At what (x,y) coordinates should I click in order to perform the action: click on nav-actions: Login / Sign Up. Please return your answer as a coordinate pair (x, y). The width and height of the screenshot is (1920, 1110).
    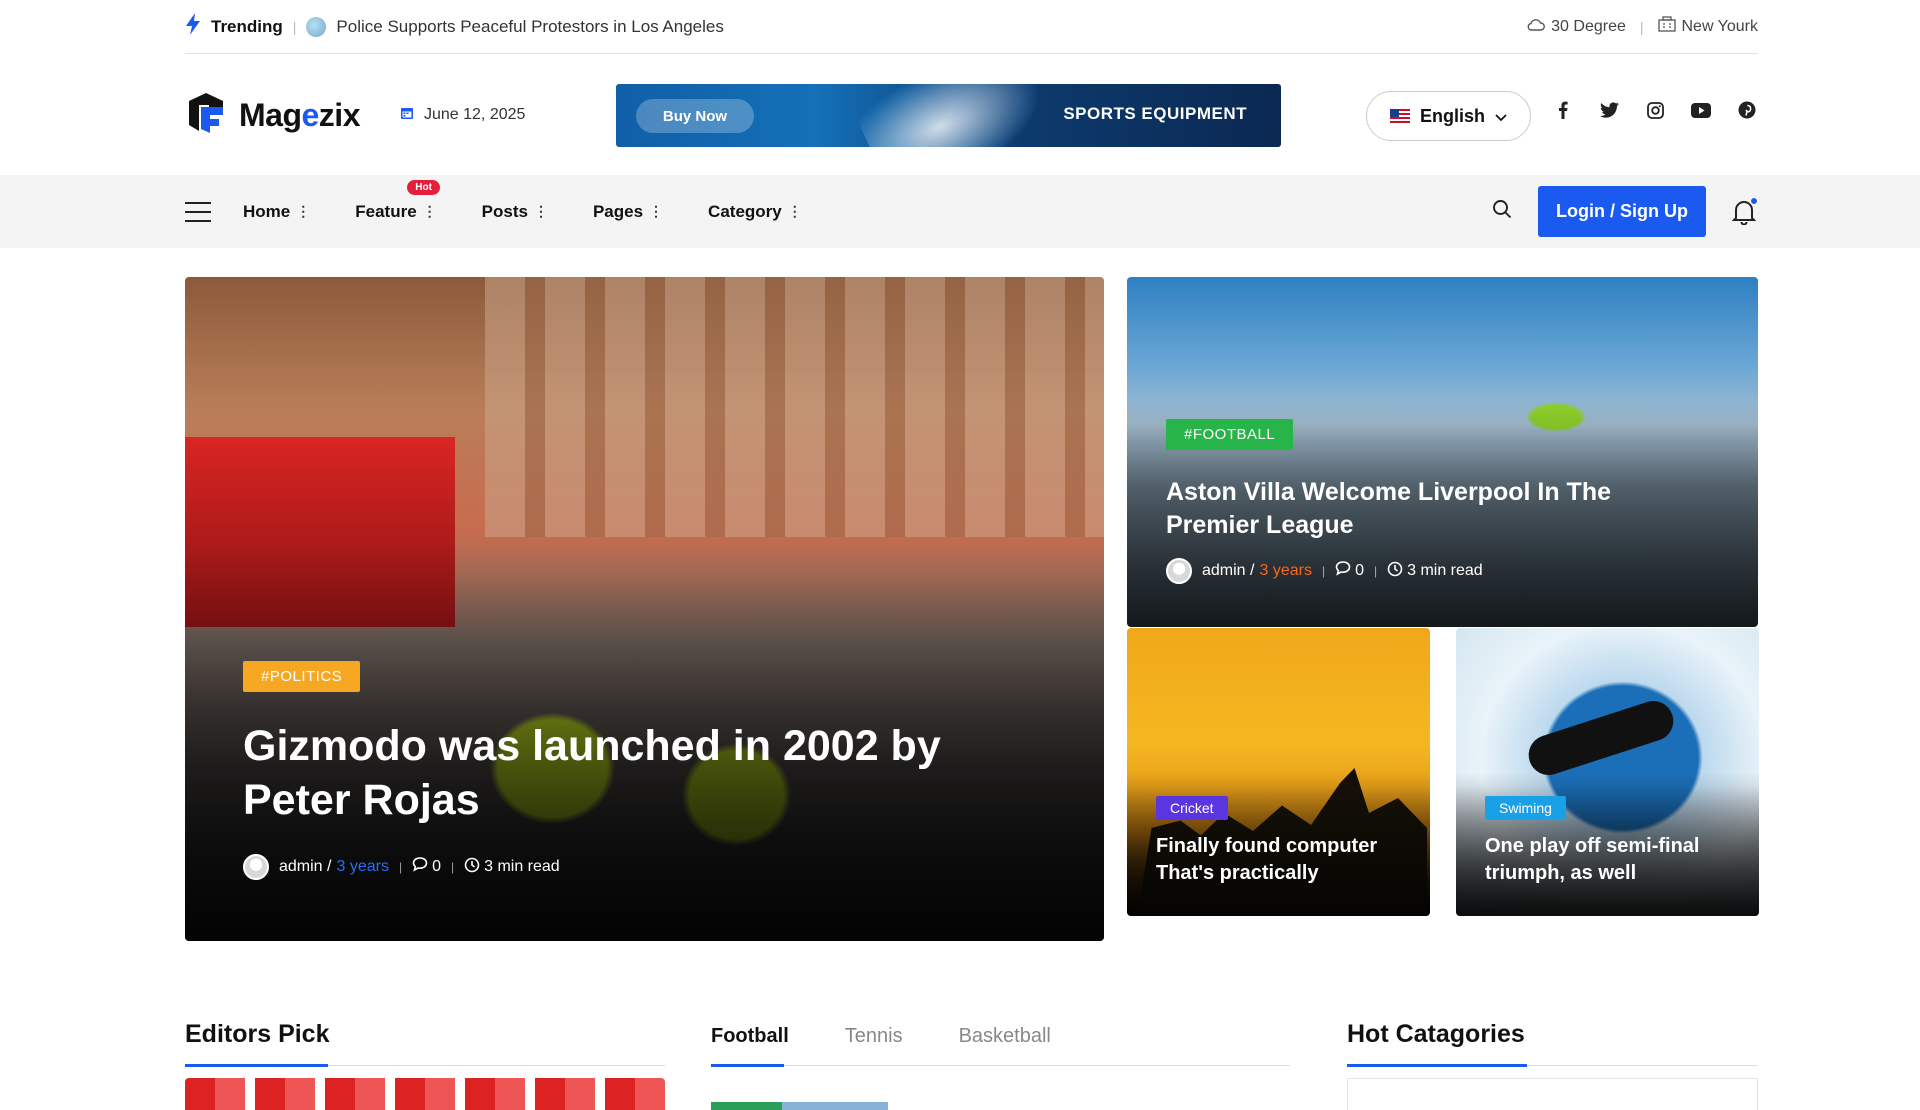
    Looking at the image, I should click on (1625, 211).